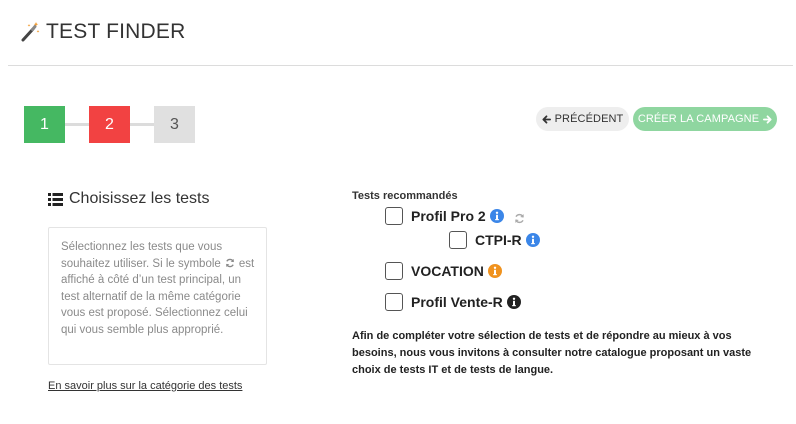 The image size is (796, 424). I want to click on arrow-left-icon, so click(546, 119).